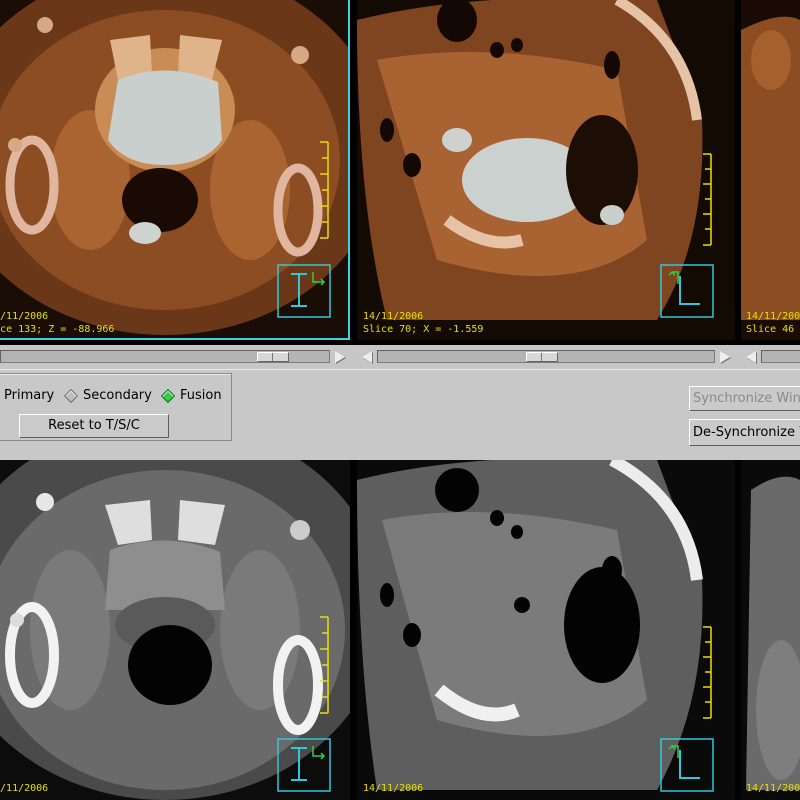 This screenshot has height=800, width=800. What do you see at coordinates (94, 426) in the screenshot?
I see `reset-tsc-button: Reset to T/S/C` at bounding box center [94, 426].